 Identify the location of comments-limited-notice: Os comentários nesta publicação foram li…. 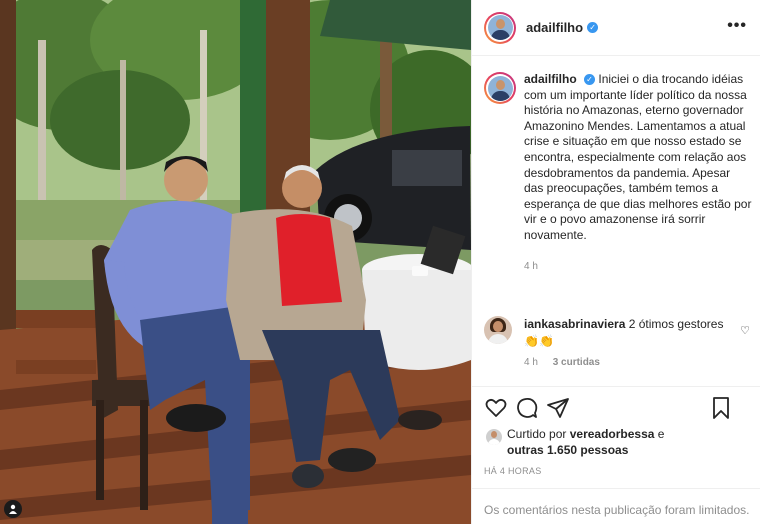
(616, 506).